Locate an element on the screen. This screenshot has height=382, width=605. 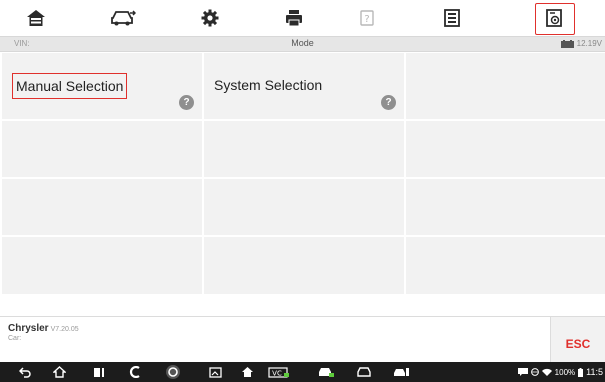
screenshot-icon is located at coordinates (215, 372).